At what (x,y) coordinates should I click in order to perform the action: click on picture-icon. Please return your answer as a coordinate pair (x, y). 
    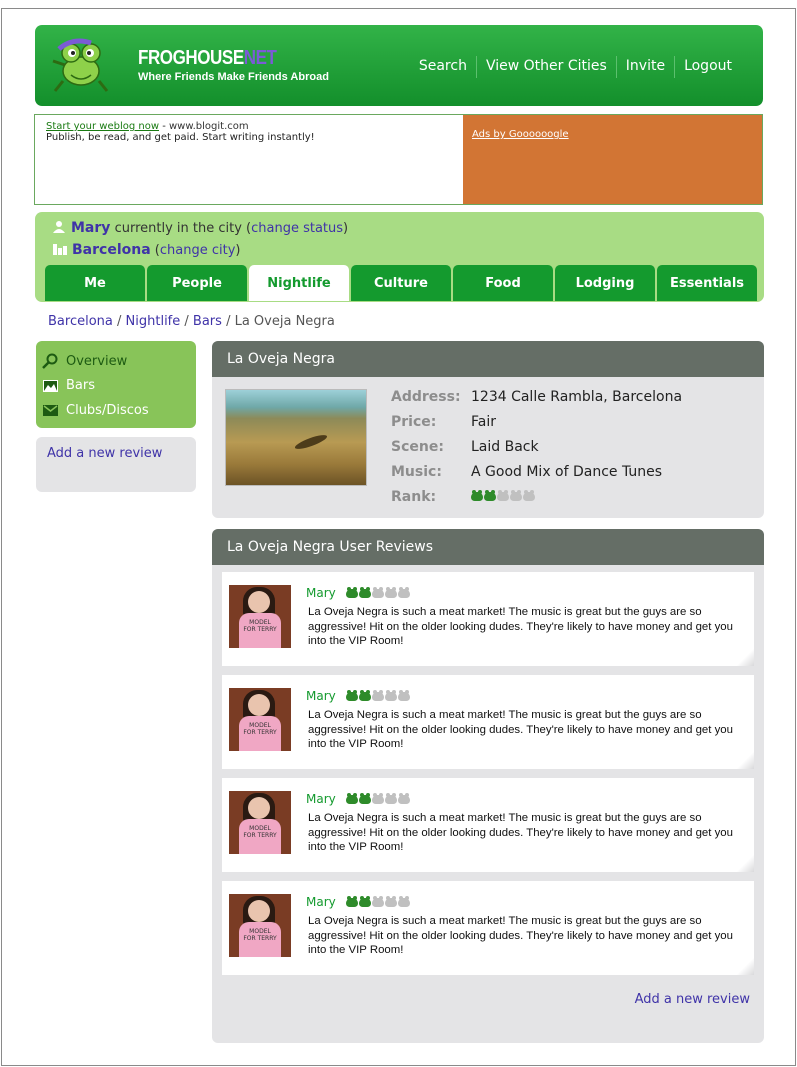
    Looking at the image, I should click on (50, 386).